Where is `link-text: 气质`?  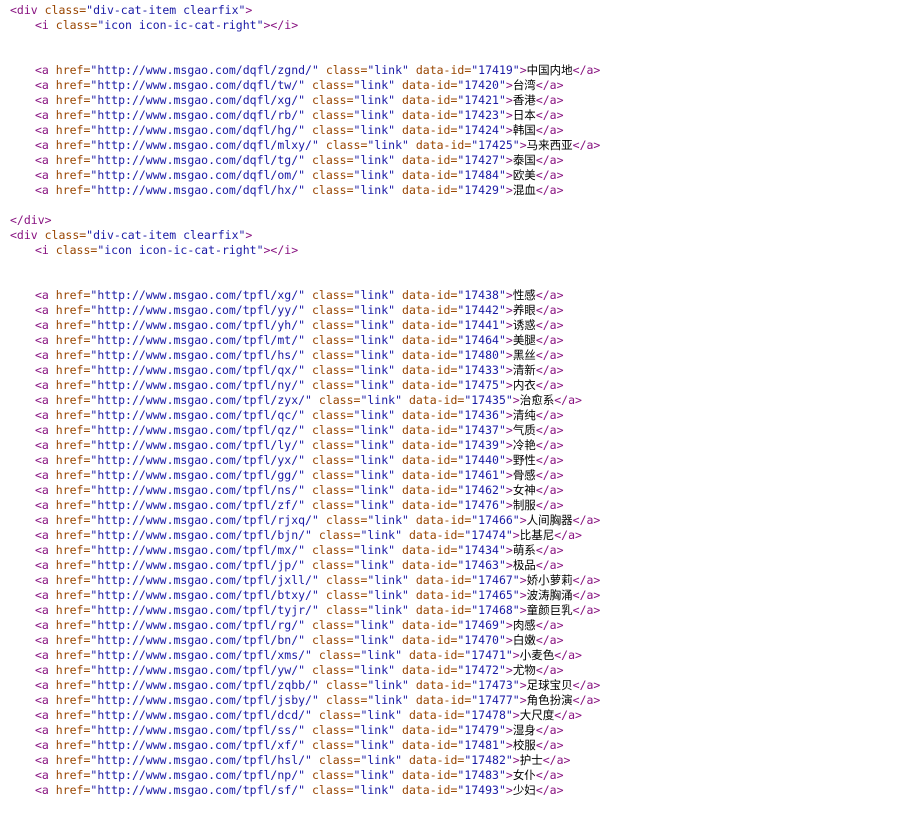 link-text: 气质 is located at coordinates (524, 430).